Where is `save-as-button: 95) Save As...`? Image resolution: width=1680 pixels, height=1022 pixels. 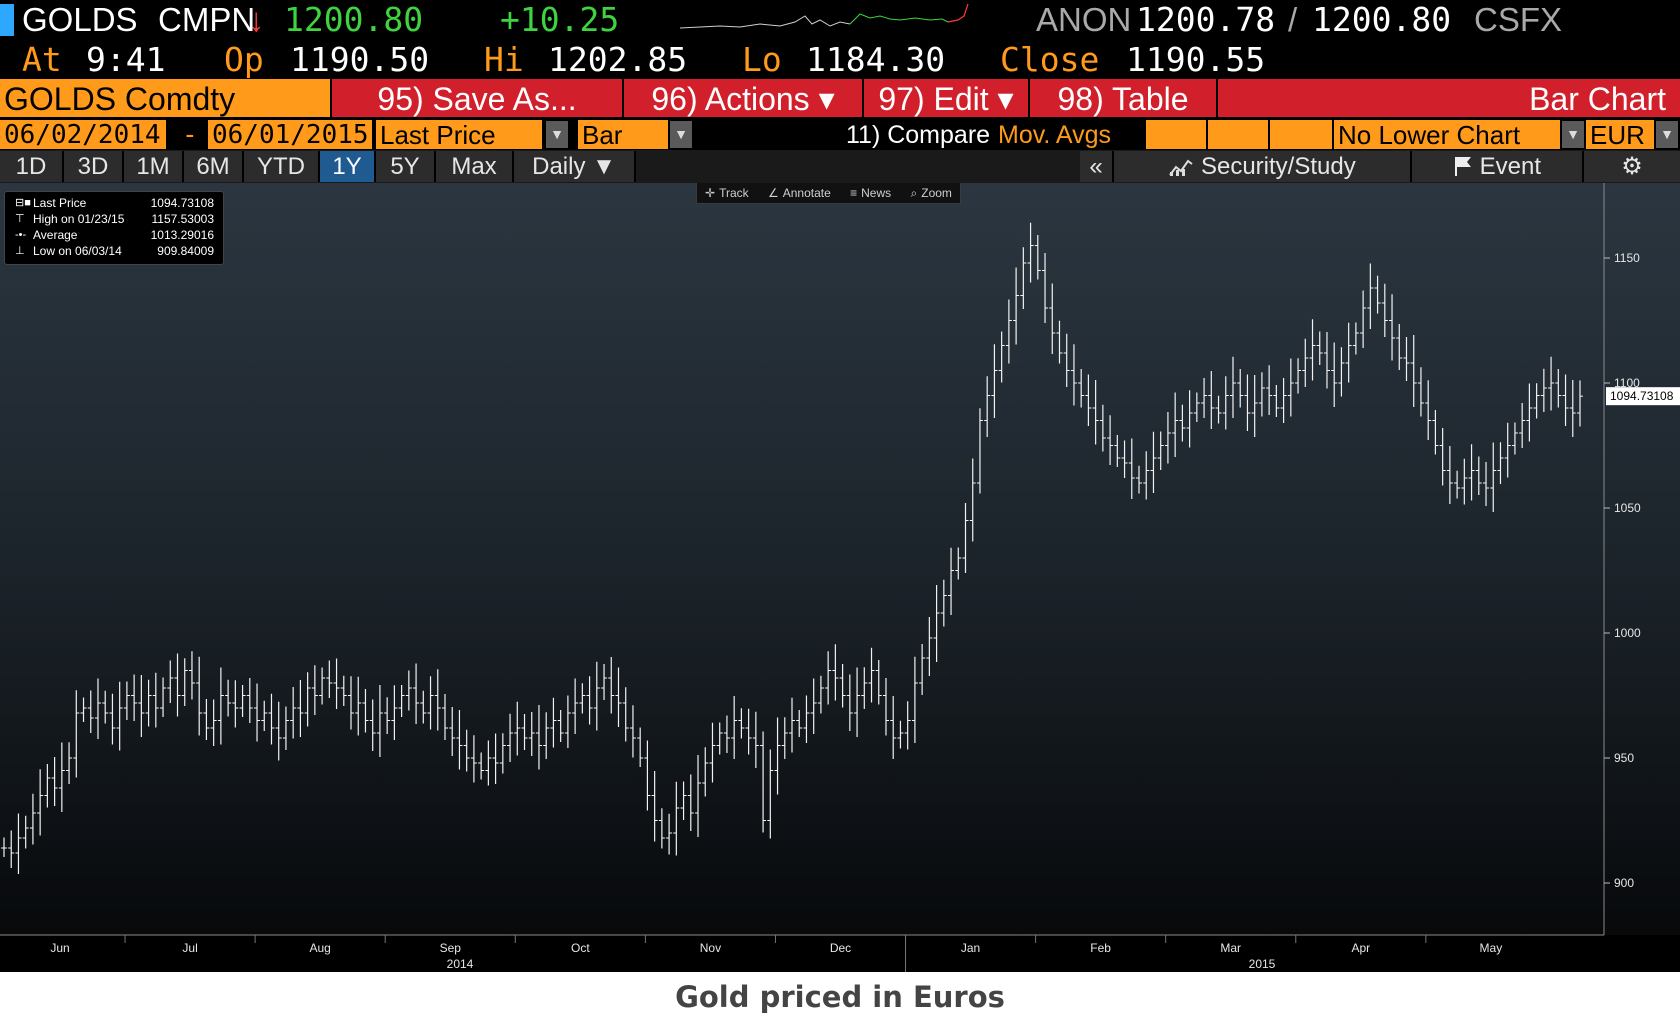 save-as-button: 95) Save As... is located at coordinates (478, 98).